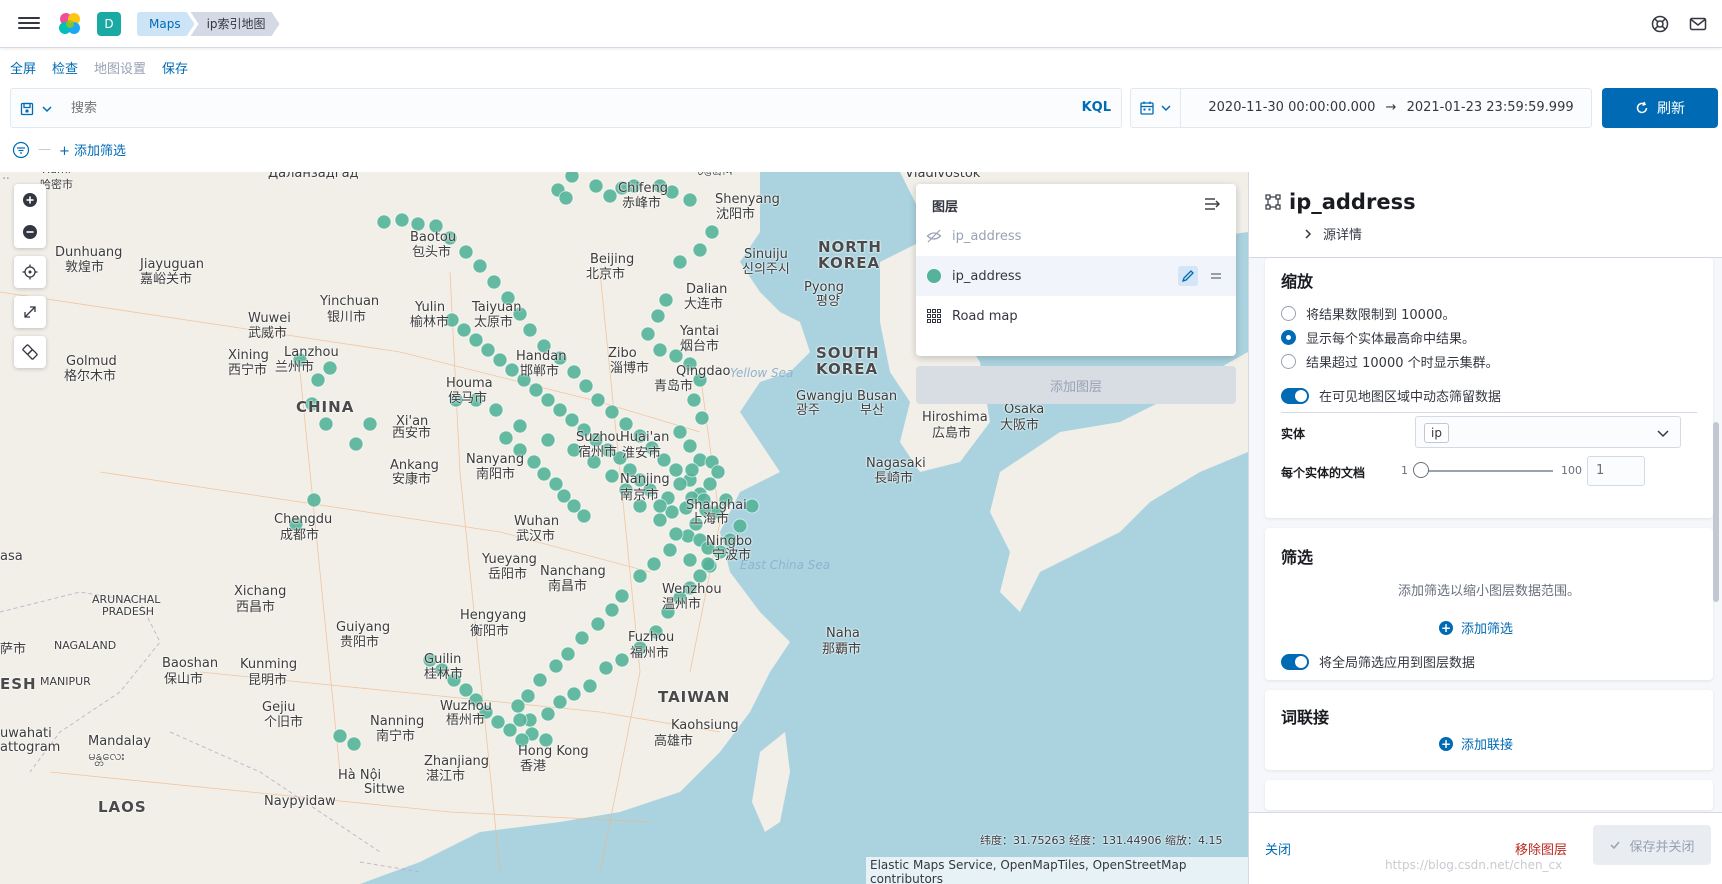  Describe the element at coordinates (1076, 236) in the screenshot. I see `layer-row-hidden: ip_address` at that location.